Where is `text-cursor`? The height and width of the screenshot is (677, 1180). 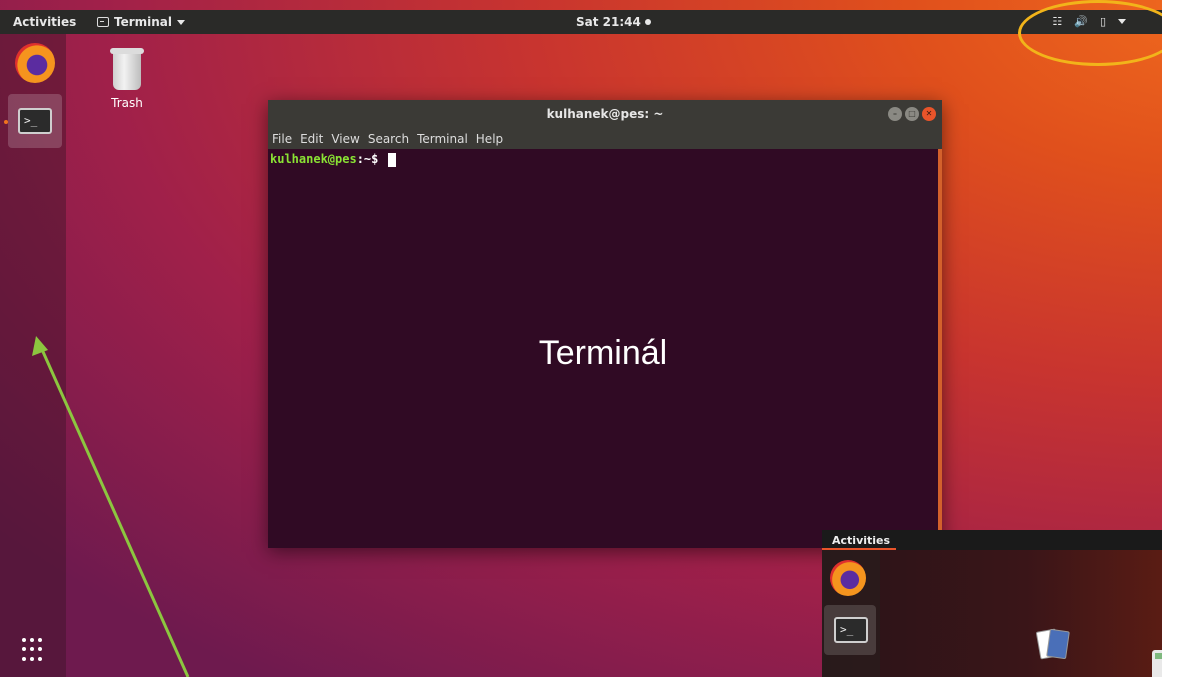 text-cursor is located at coordinates (391, 159).